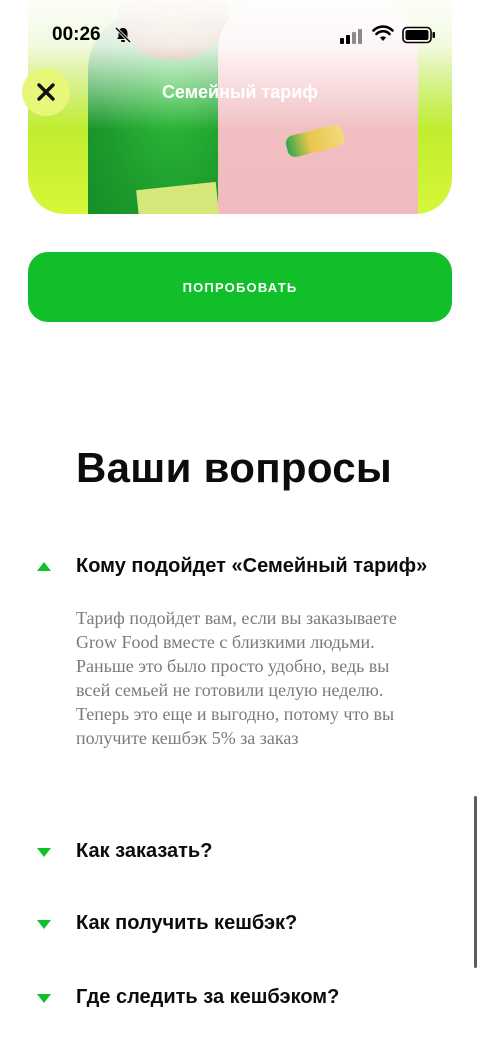 This screenshot has height=1043, width=480. I want to click on faq-question: Кому подойдет «Семейный тариф», so click(252, 566).